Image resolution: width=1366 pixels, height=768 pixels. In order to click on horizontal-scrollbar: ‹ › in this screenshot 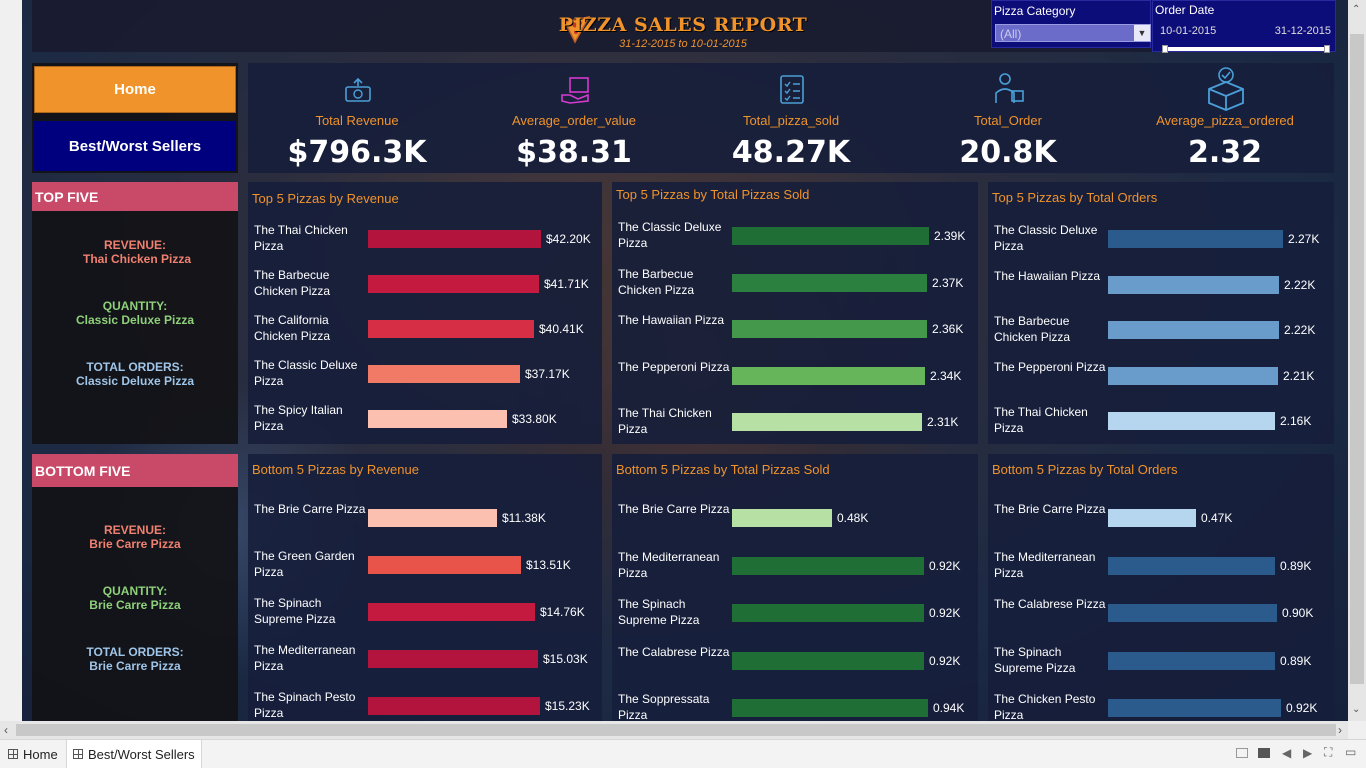, I will do `click(674, 730)`.